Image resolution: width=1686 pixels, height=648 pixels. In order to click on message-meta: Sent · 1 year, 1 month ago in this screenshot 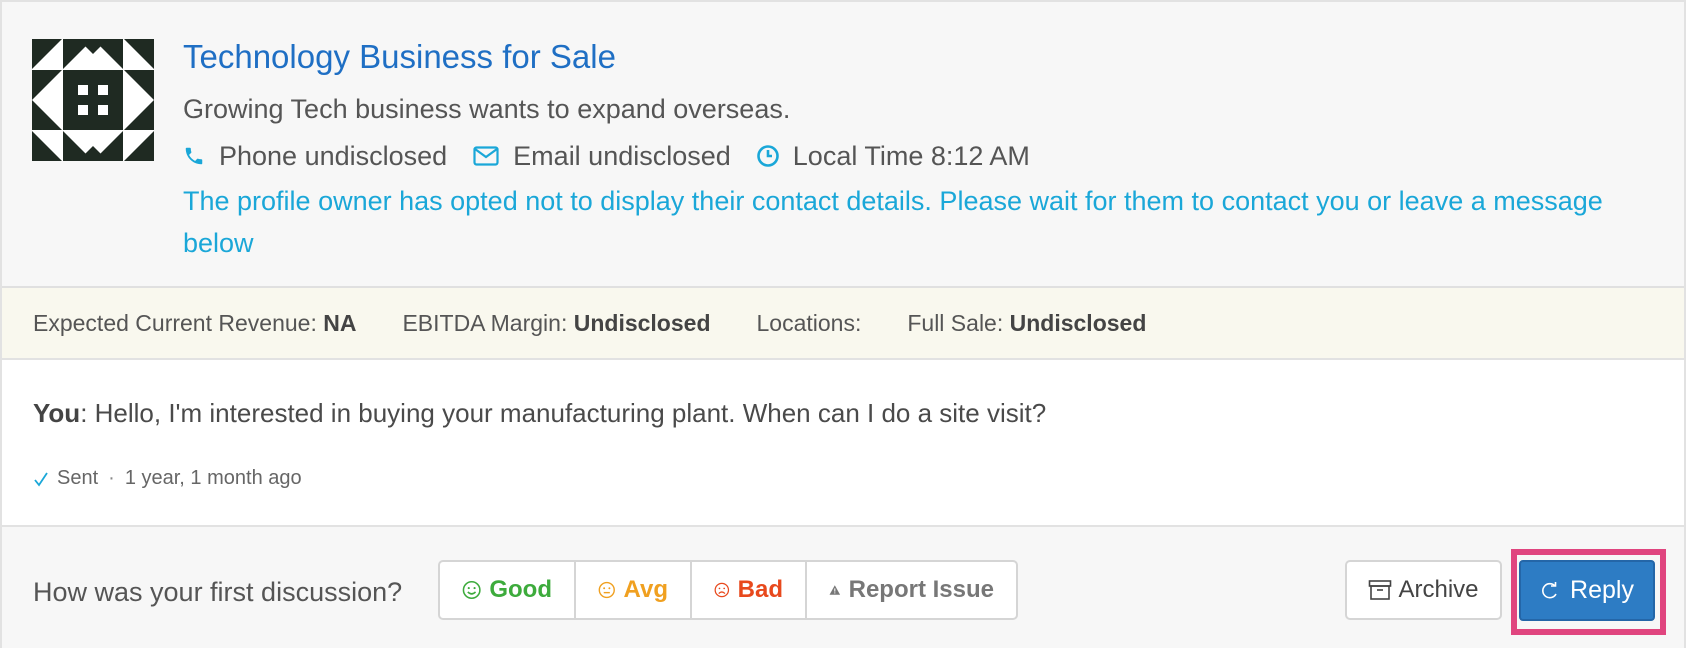, I will do `click(167, 478)`.